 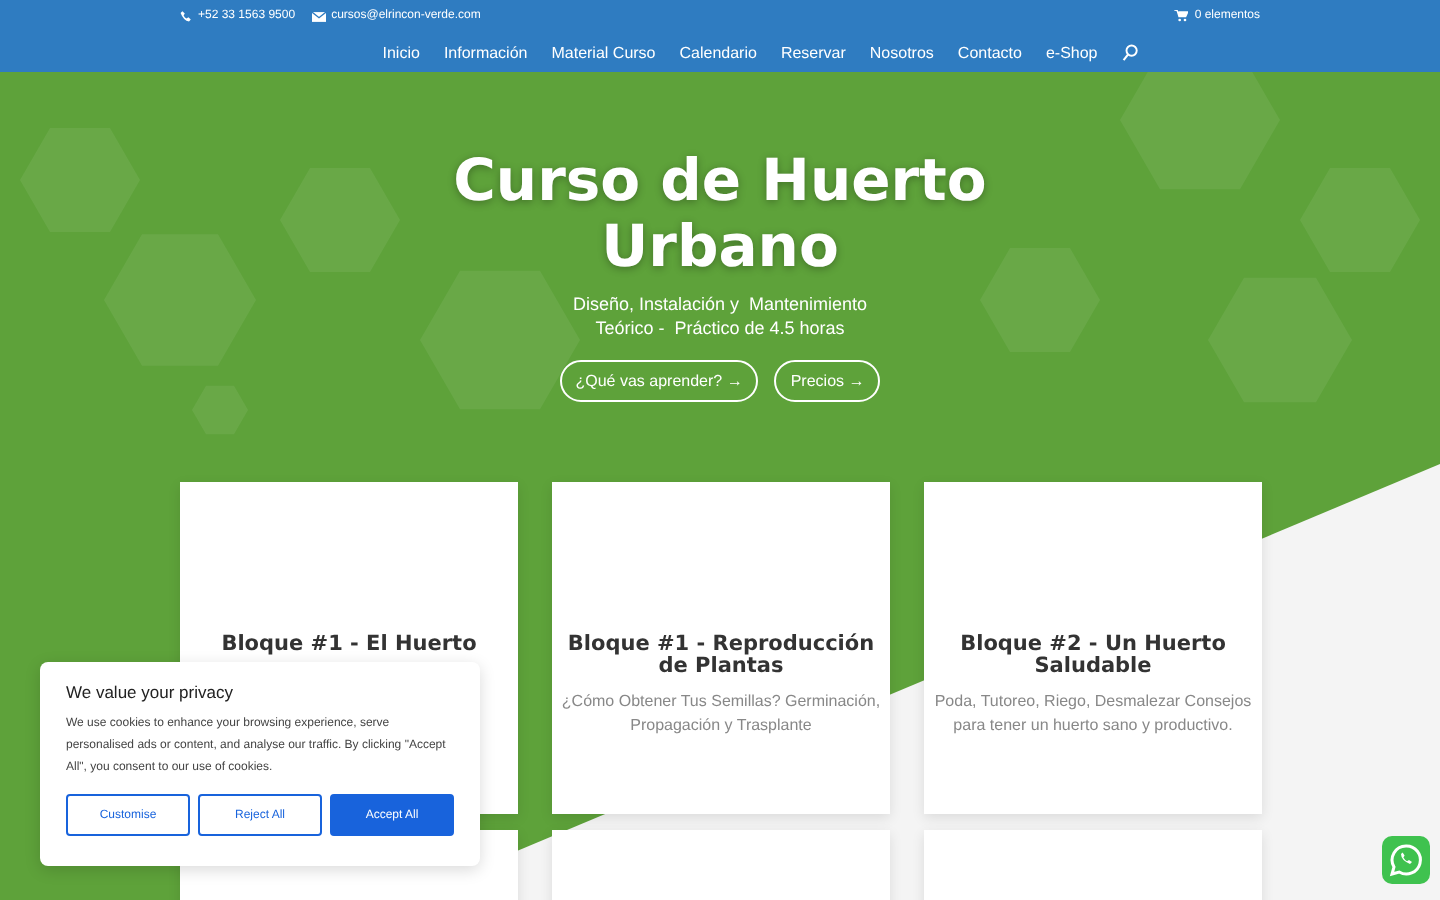 I want to click on envelope-icon, so click(x=318, y=16).